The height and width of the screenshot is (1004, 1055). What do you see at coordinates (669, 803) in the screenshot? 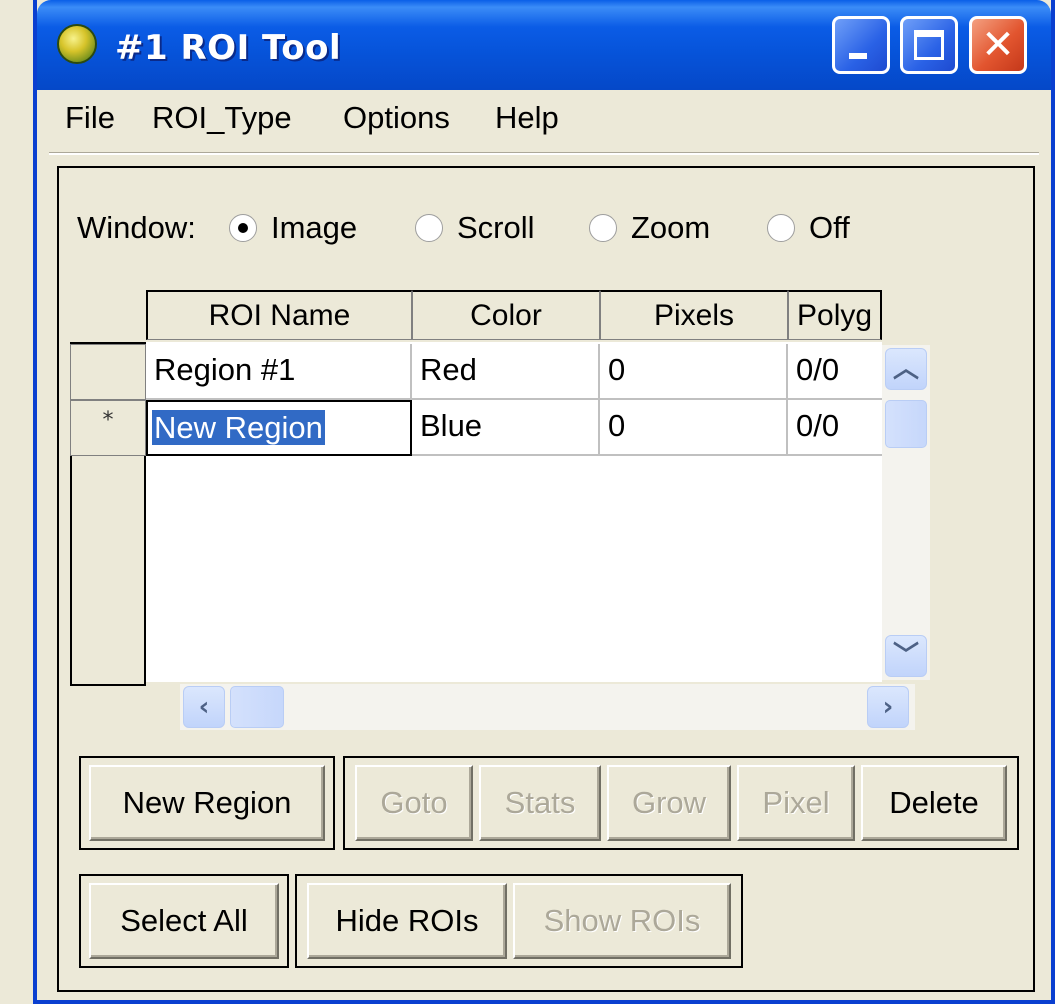
I see `grow-button: Grow` at bounding box center [669, 803].